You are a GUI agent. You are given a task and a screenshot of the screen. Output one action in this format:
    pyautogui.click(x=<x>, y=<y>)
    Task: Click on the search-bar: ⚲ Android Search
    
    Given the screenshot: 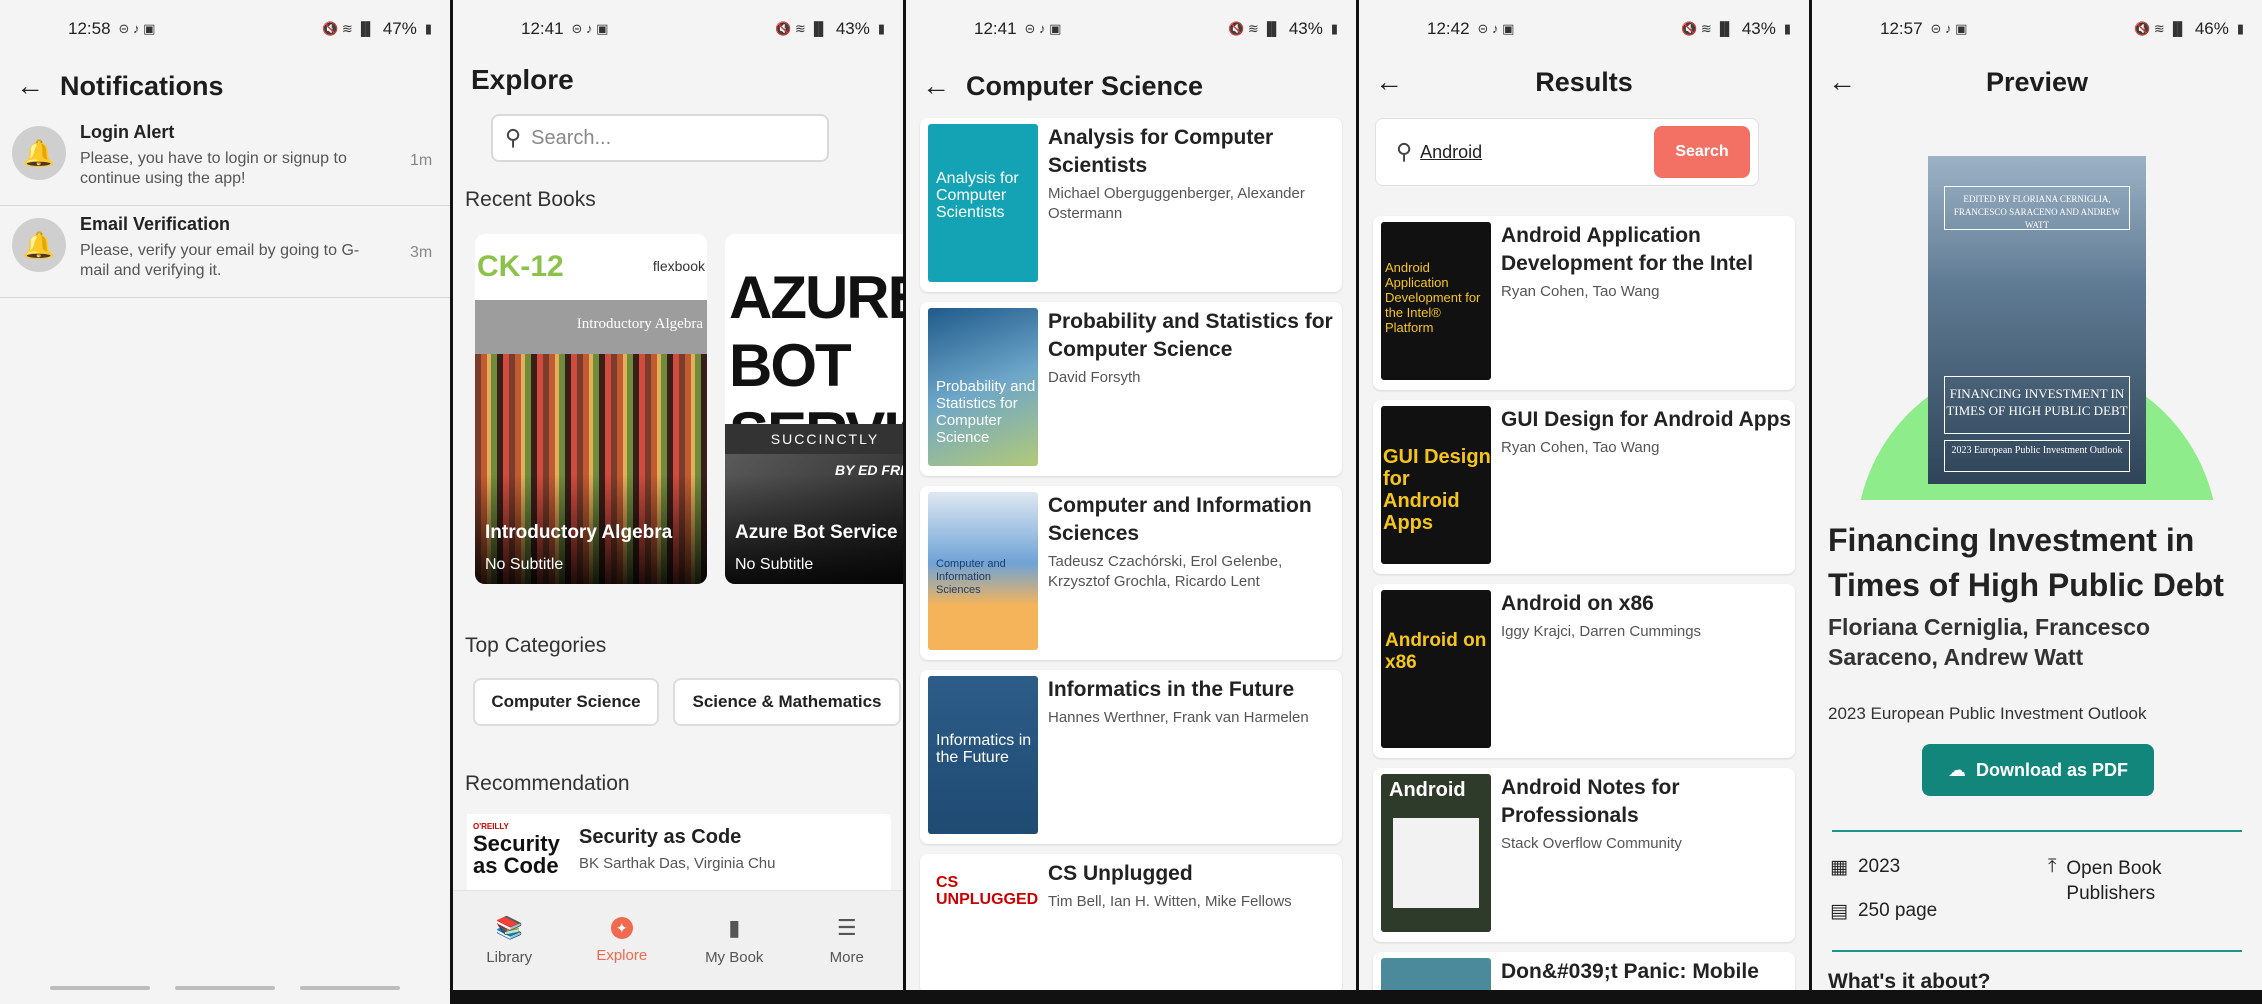 What is the action you would take?
    pyautogui.click(x=1567, y=152)
    